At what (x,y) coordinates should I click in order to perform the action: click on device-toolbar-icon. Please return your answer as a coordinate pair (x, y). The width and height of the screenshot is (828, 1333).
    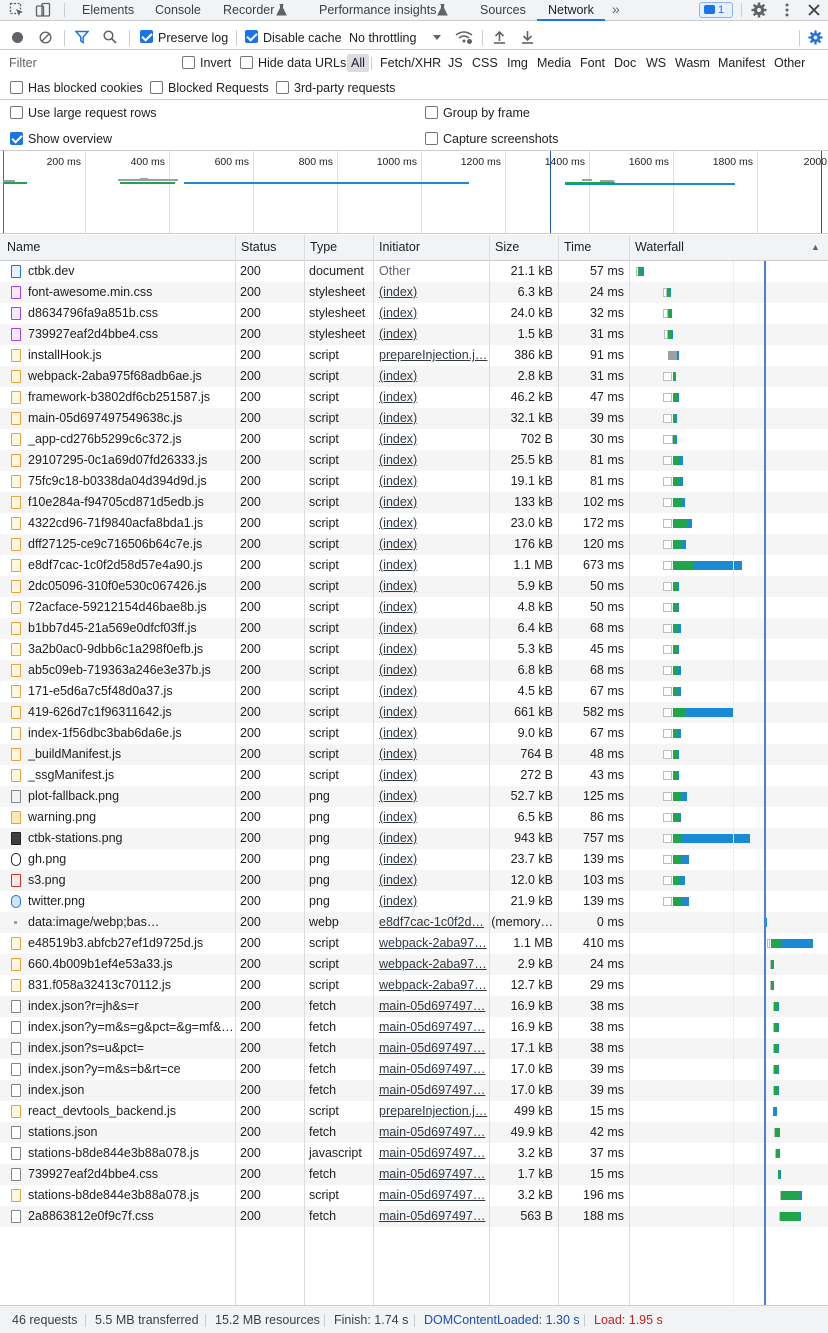
    Looking at the image, I should click on (43, 10).